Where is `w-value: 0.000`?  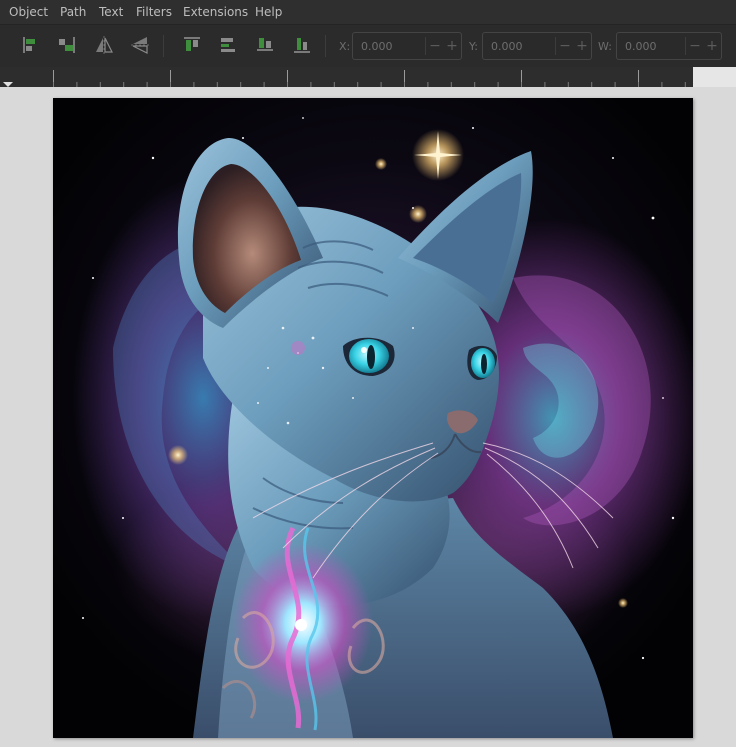
w-value: 0.000 is located at coordinates (641, 46).